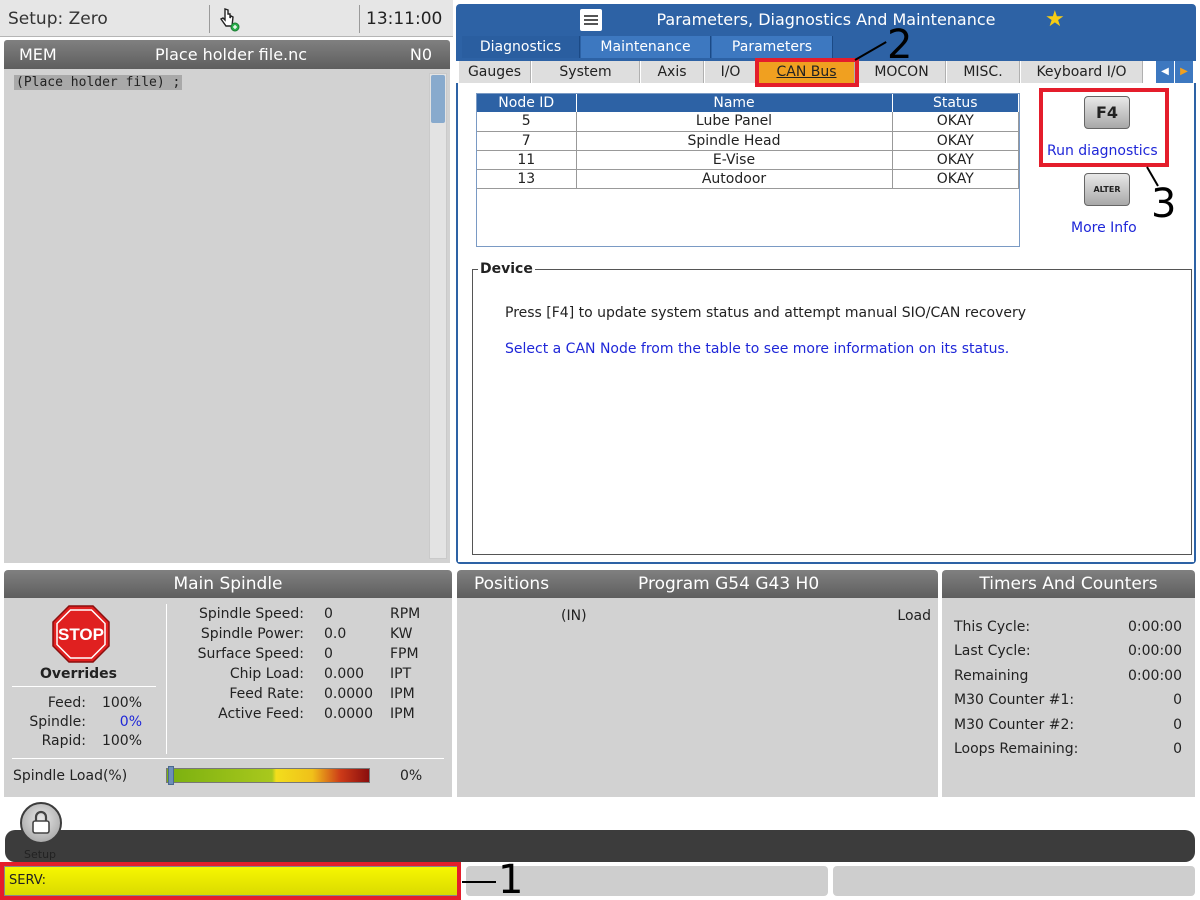  Describe the element at coordinates (1165, 72) in the screenshot. I see `tab-scroll-left-icon: ◀` at that location.